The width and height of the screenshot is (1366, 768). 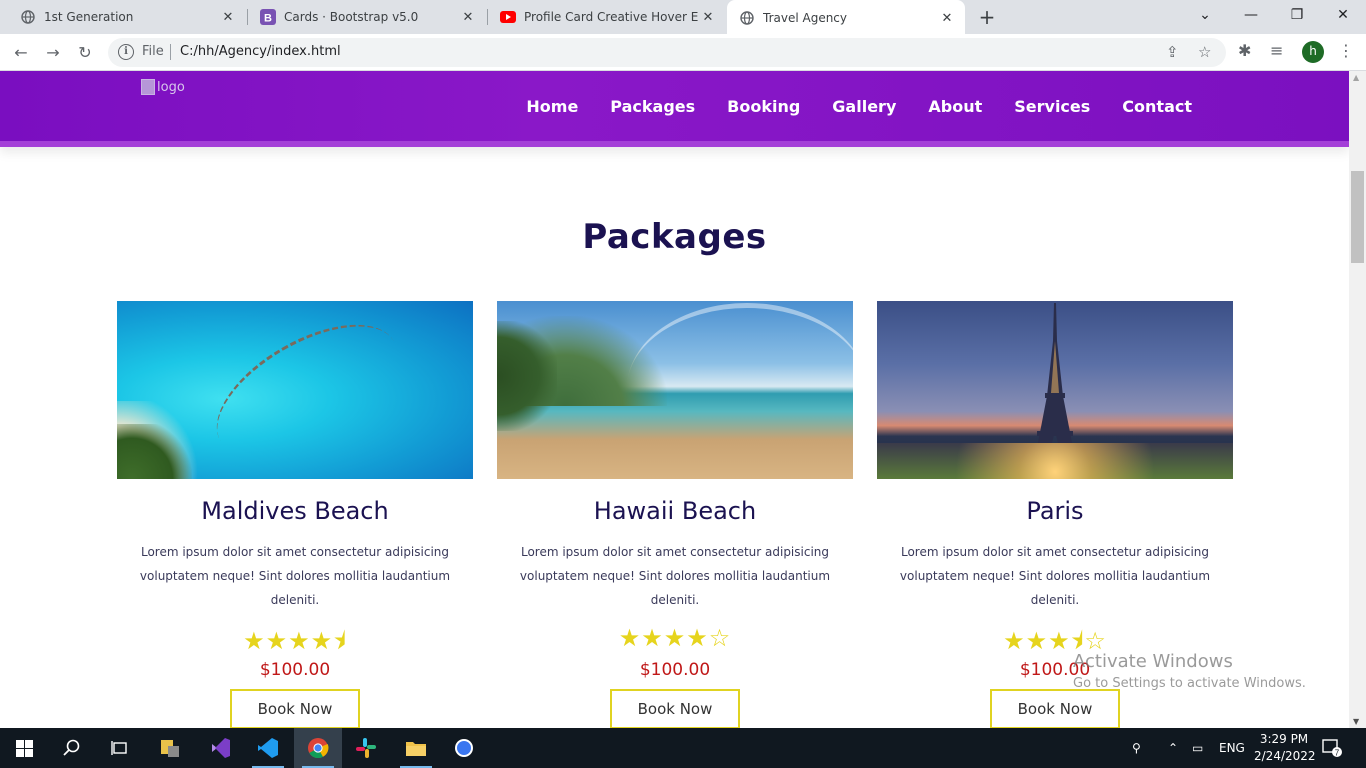 I want to click on info-icon: i, so click(x=126, y=52).